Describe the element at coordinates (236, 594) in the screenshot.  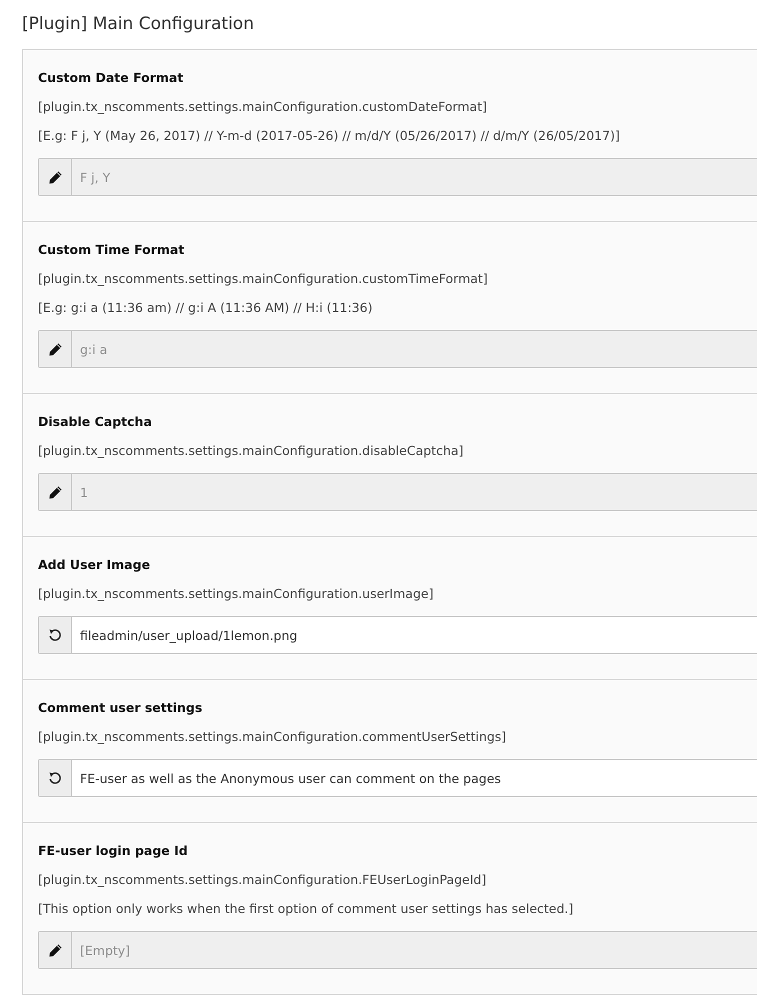
I see `setting-hint: [plugin.tx_nscomments.settings.mainConfiguration.userImage]` at that location.